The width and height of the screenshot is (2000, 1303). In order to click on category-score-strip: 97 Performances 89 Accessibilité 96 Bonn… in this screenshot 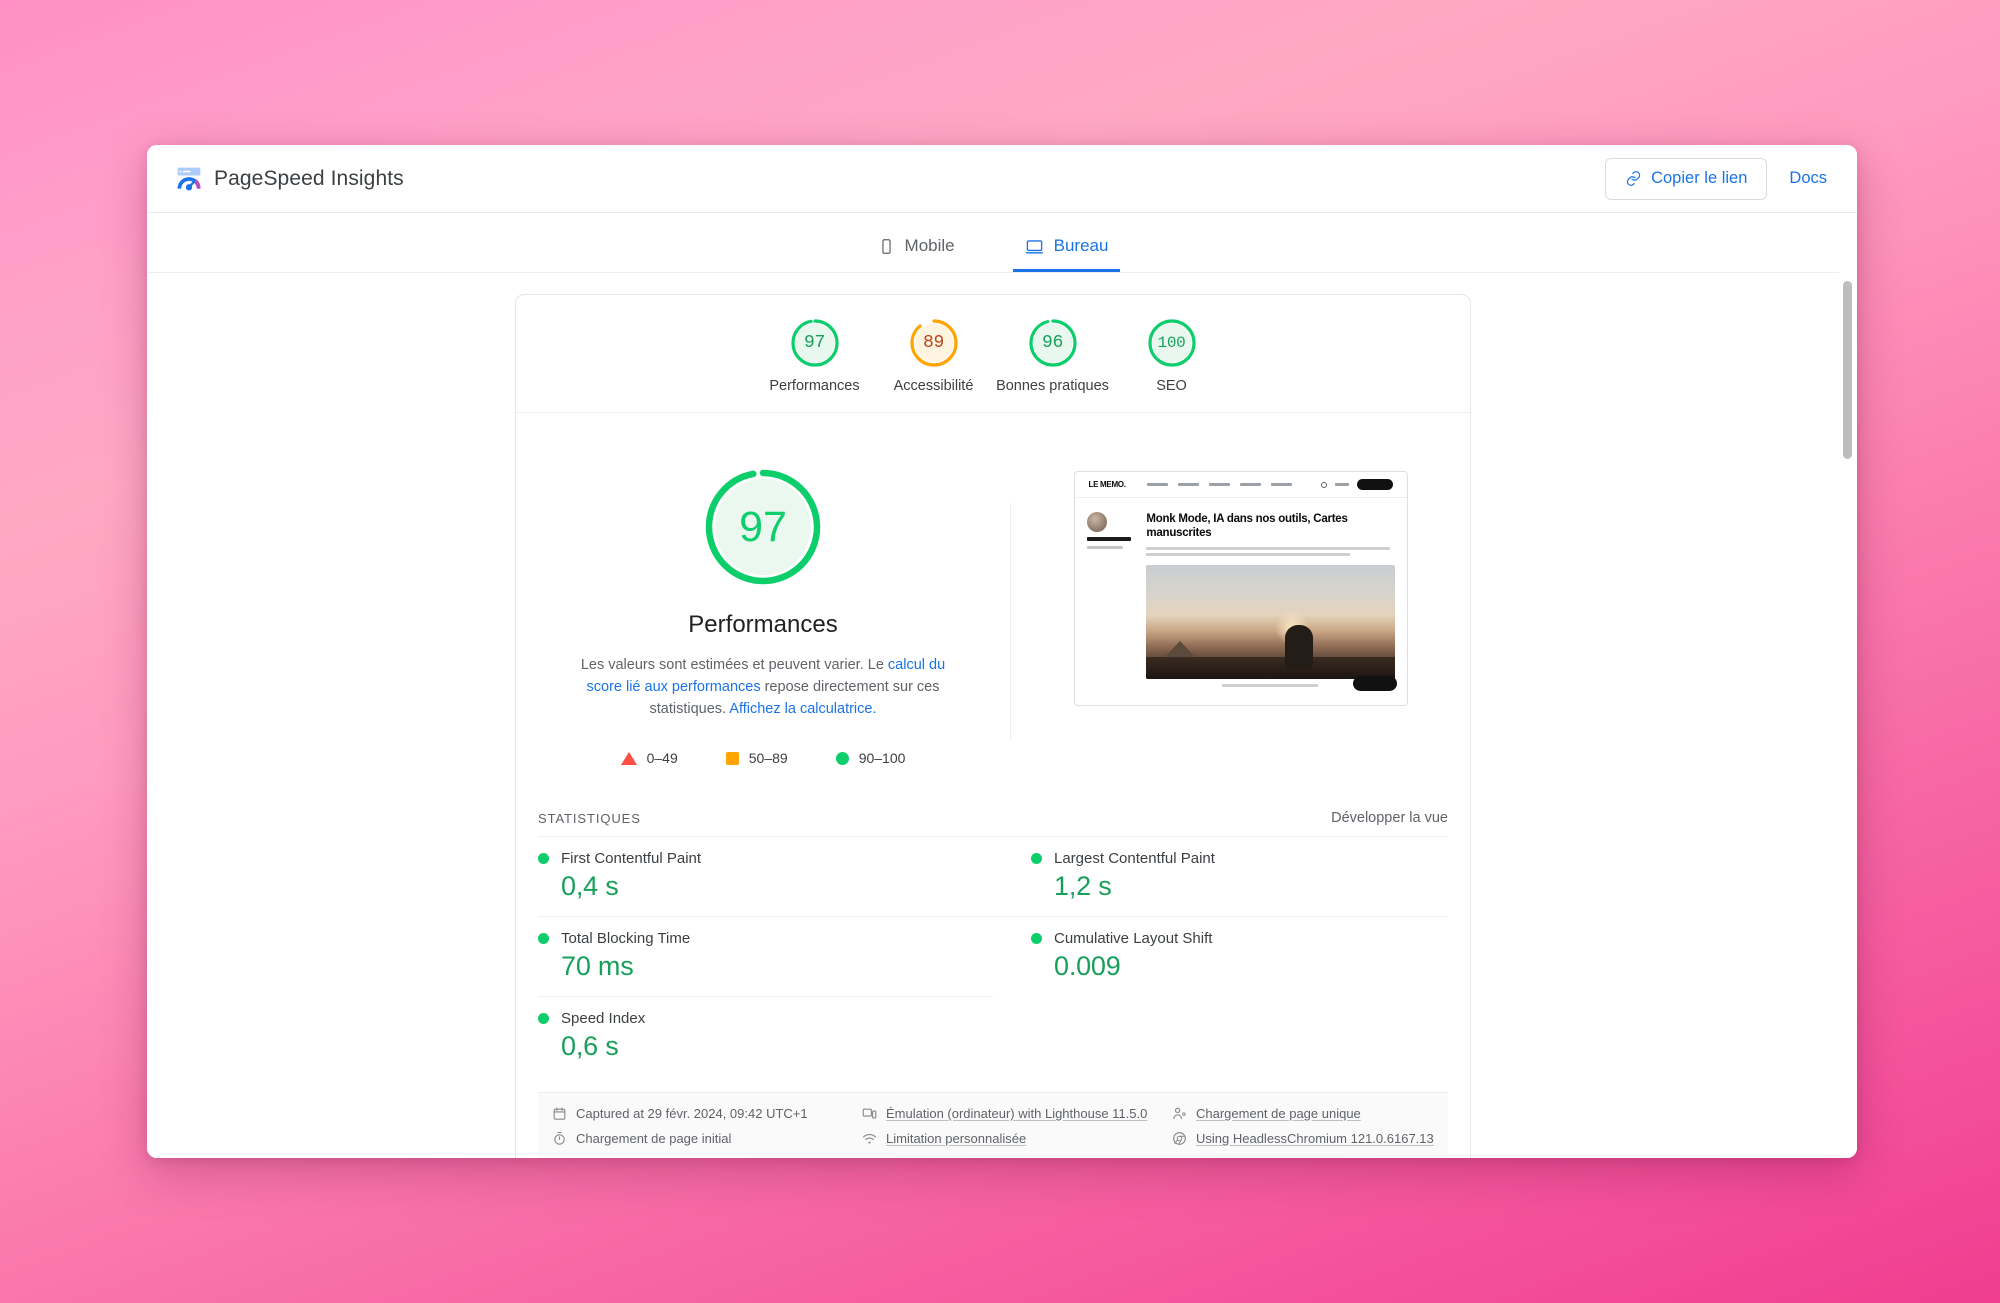, I will do `click(993, 354)`.